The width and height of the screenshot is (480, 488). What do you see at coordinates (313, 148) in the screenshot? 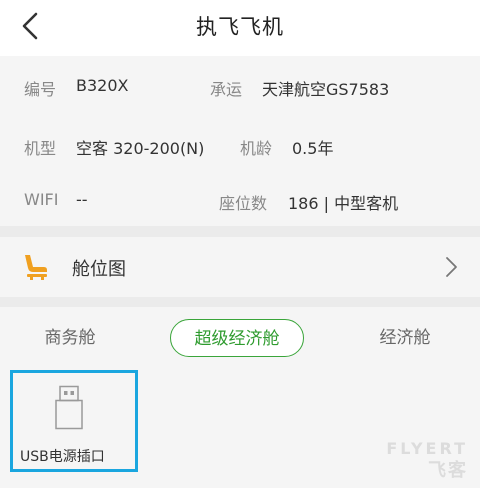
I see `age-value: 0.5年` at bounding box center [313, 148].